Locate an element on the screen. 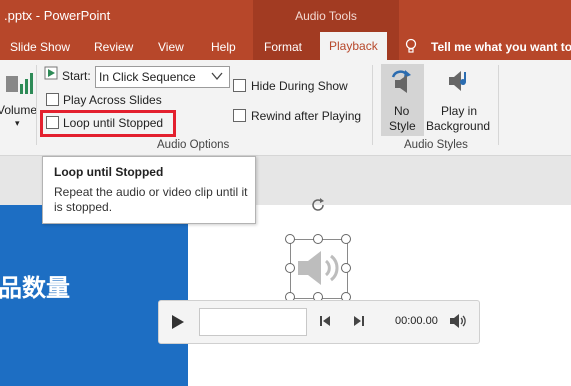 Image resolution: width=571 pixels, height=386 pixels. hide-during-show-label: Hide During Show is located at coordinates (299, 86).